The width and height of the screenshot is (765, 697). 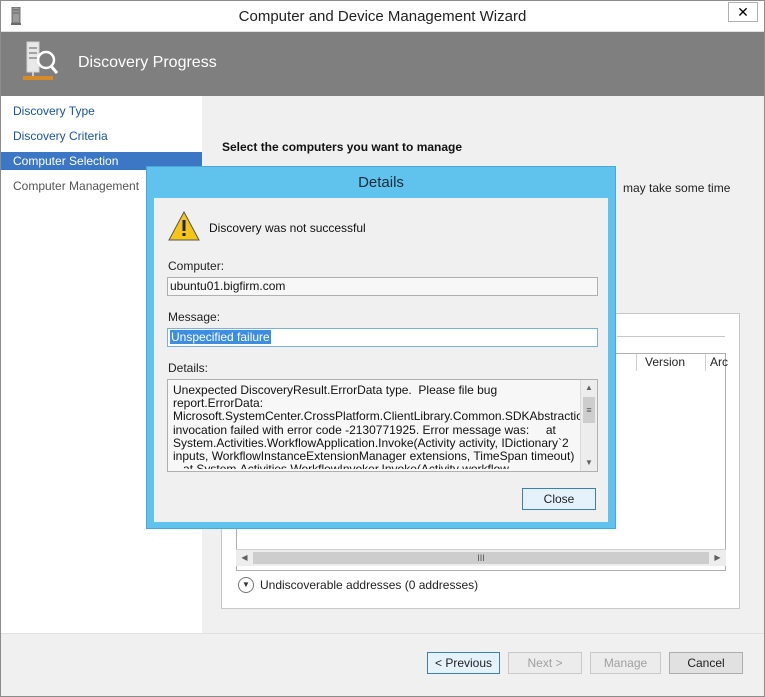 I want to click on page-title: Discovery Progress, so click(x=147, y=62).